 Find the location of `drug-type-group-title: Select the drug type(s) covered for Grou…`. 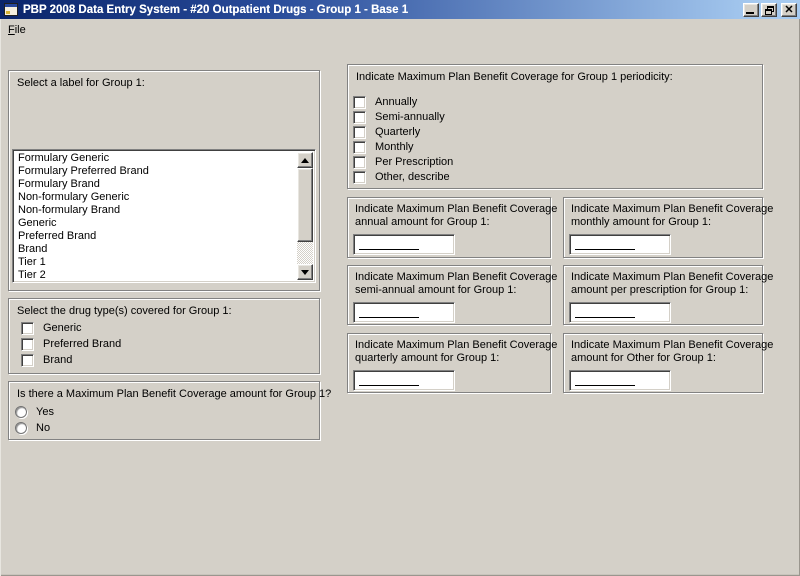

drug-type-group-title: Select the drug type(s) covered for Grou… is located at coordinates (124, 311).